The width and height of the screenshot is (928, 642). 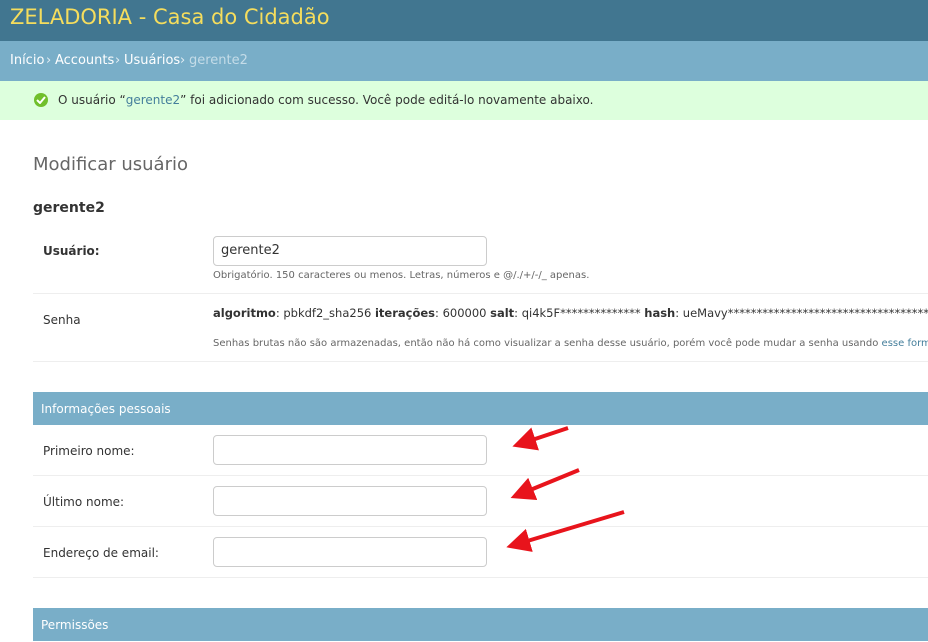 What do you see at coordinates (153, 100) in the screenshot?
I see `message-user-link: gerente2` at bounding box center [153, 100].